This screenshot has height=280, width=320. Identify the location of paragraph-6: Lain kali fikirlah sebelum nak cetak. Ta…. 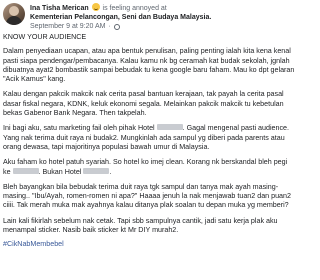
(140, 225).